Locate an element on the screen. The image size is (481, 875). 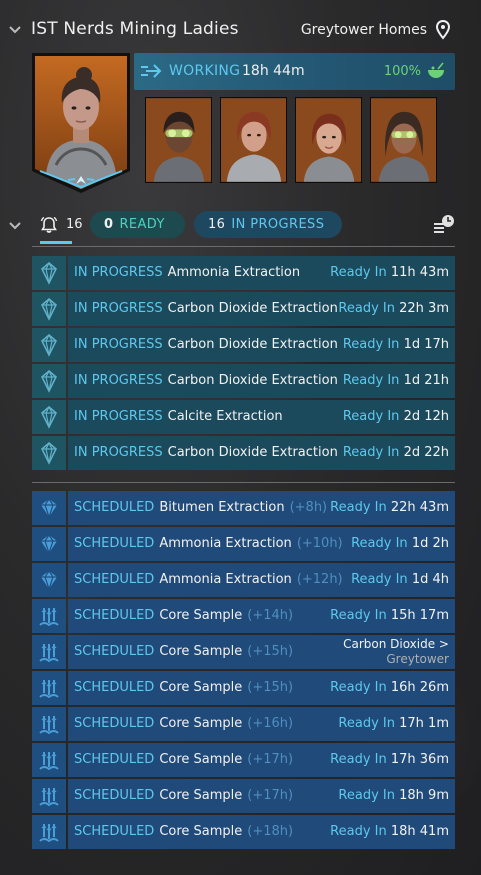
task-start-offset: (+17h) is located at coordinates (270, 795).